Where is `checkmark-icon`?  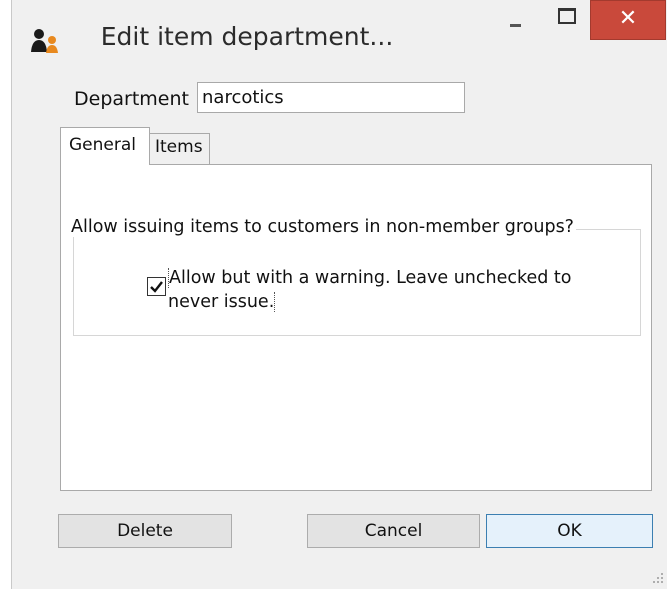
checkmark-icon is located at coordinates (156, 287).